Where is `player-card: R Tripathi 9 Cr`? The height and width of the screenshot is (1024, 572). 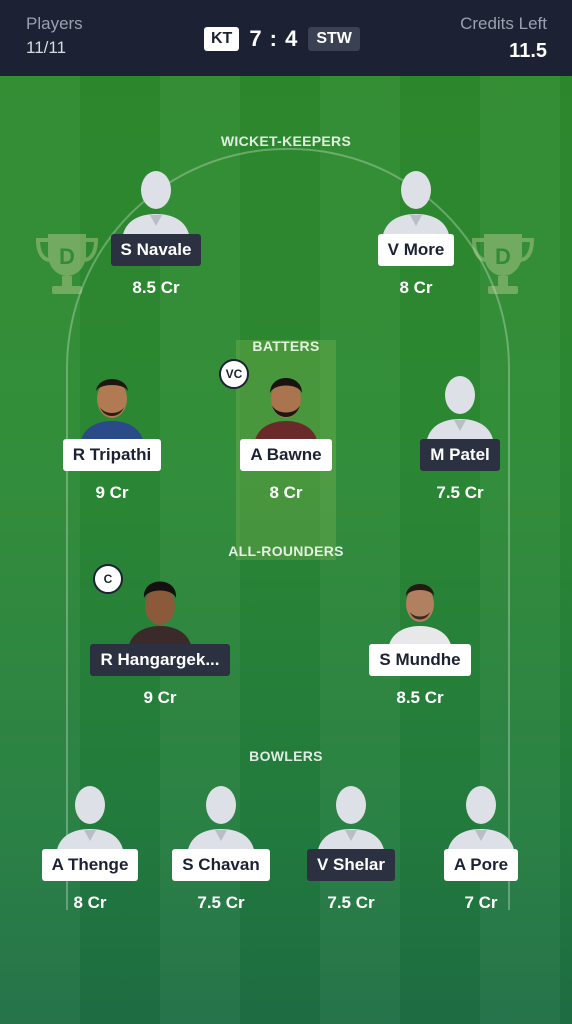 player-card: R Tripathi 9 Cr is located at coordinates (112, 434).